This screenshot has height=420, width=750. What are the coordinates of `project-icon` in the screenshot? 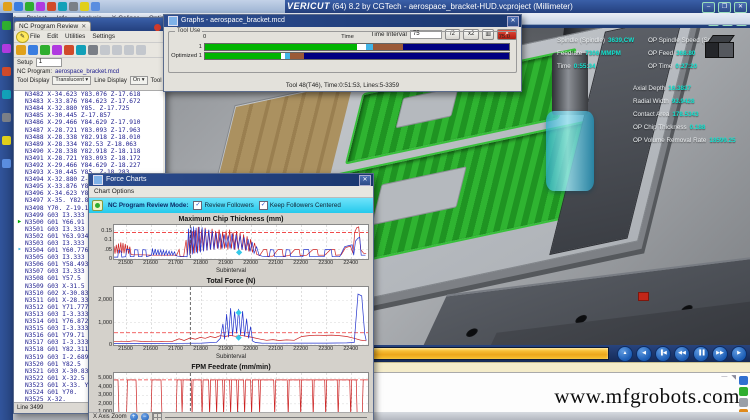 It's located at (40, 6).